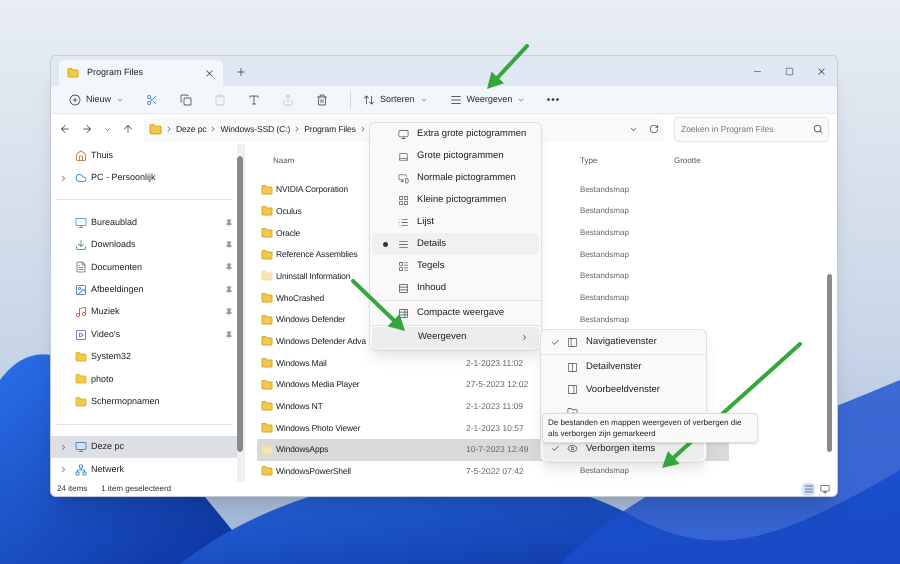 Image resolution: width=900 pixels, height=564 pixels. What do you see at coordinates (495, 363) in the screenshot?
I see `date-cell: 2-1-2023 11:02` at bounding box center [495, 363].